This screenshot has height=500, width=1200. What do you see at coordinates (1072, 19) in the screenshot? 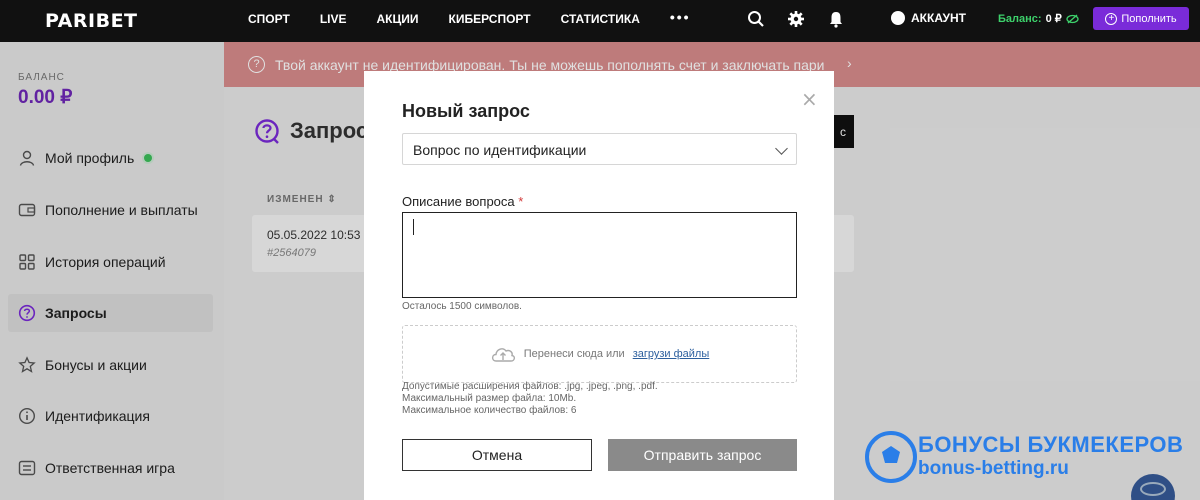
I see `eye-hidden-icon` at bounding box center [1072, 19].